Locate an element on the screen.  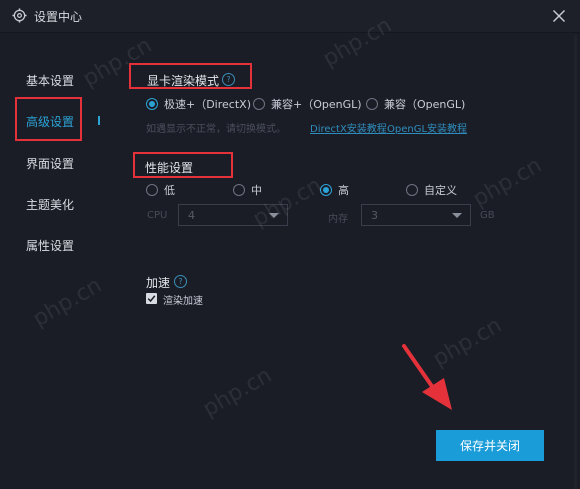
radio-label: 中 is located at coordinates (256, 190).